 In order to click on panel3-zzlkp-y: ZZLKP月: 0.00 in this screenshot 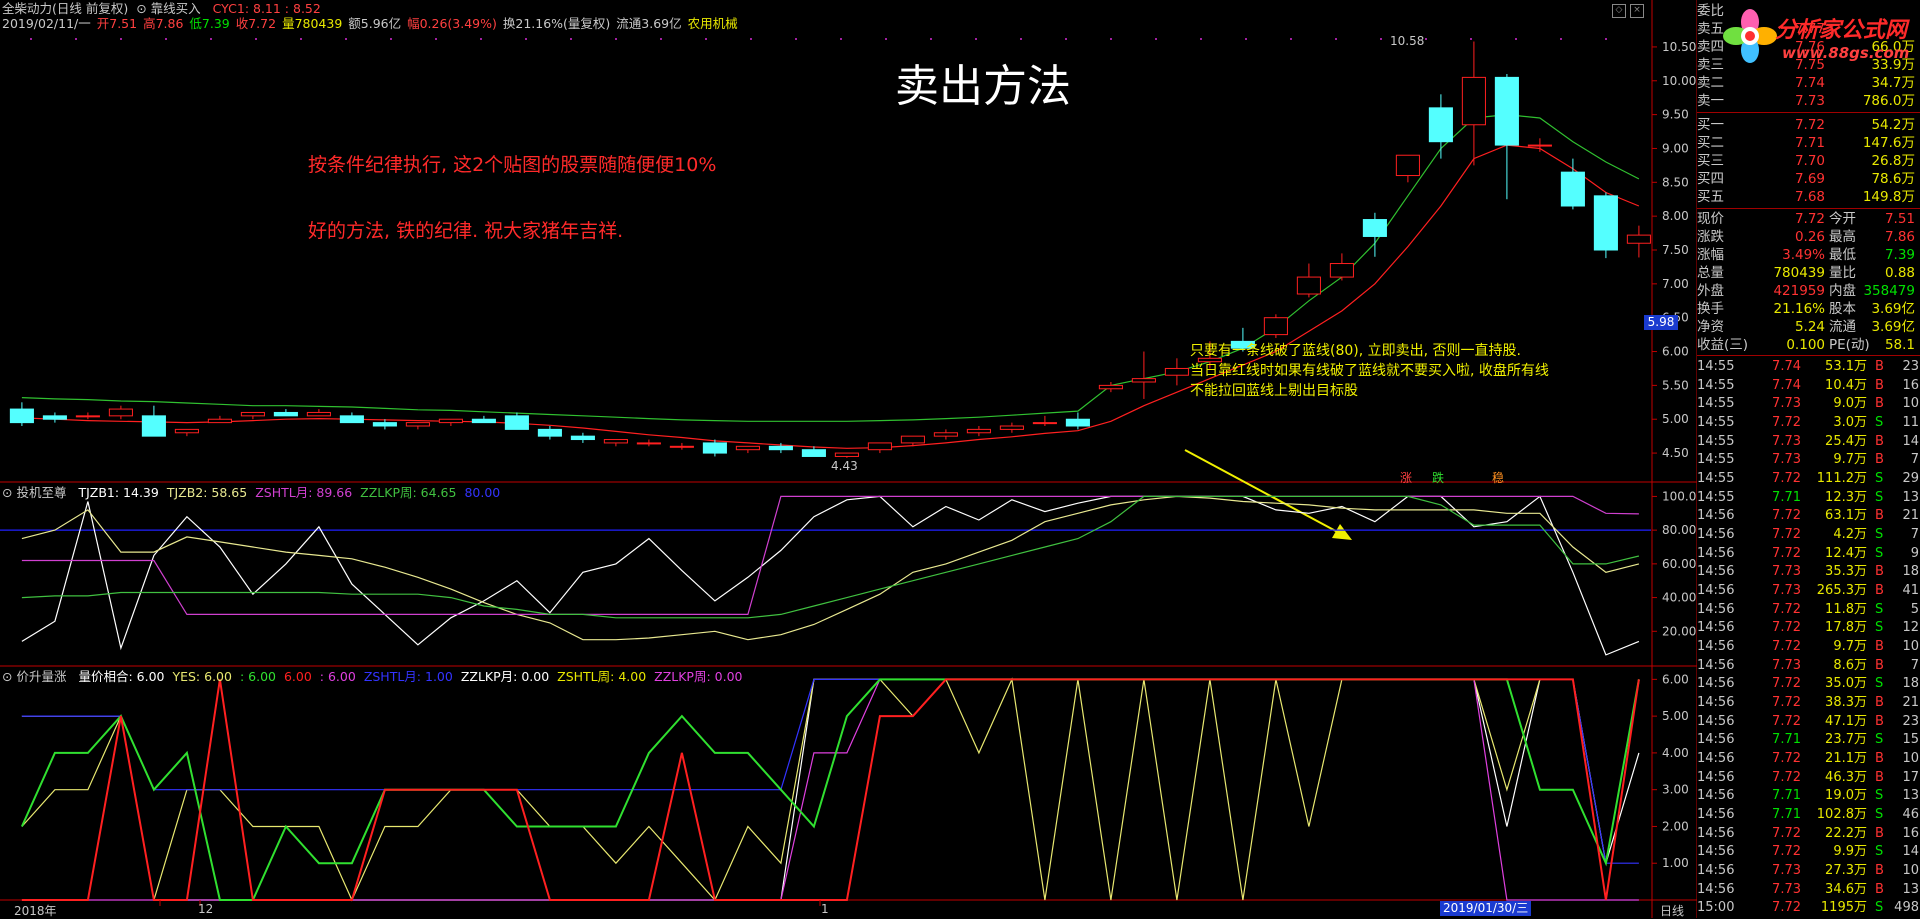, I will do `click(505, 676)`.